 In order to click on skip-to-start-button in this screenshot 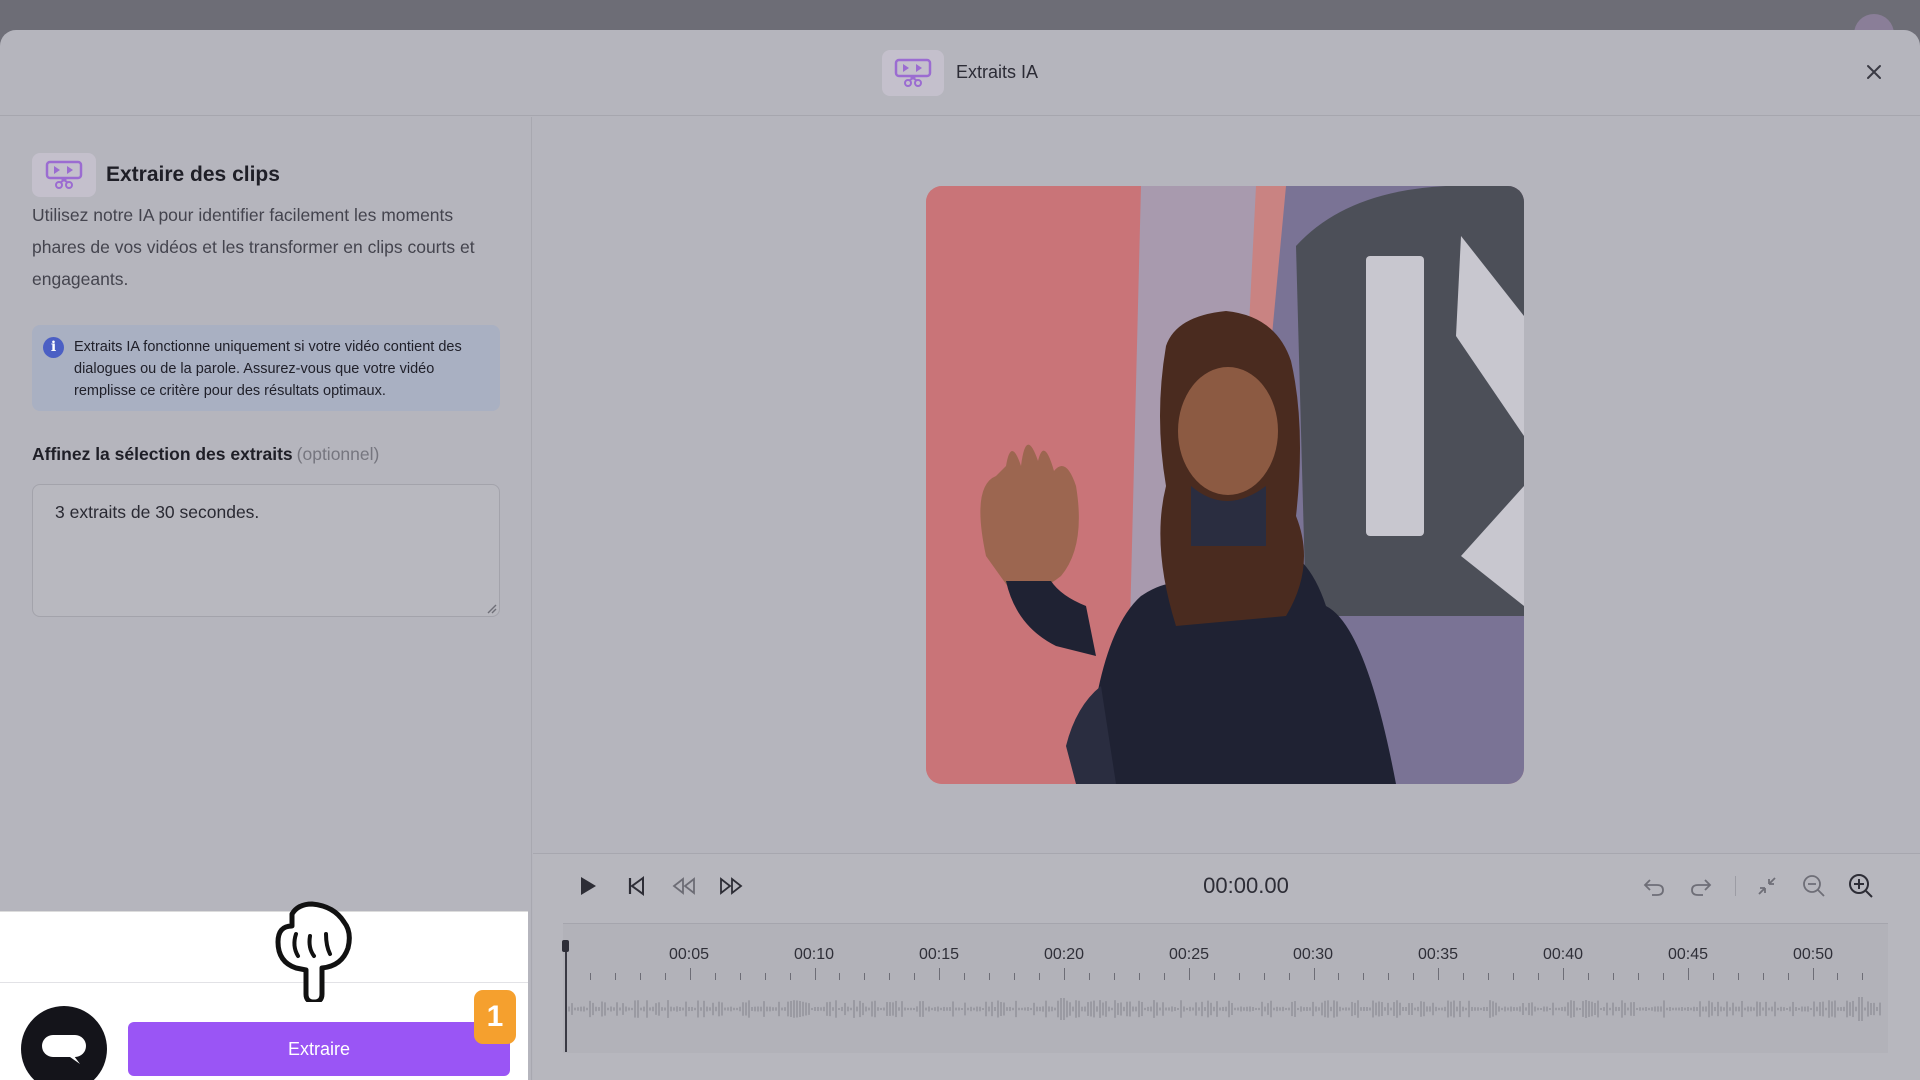, I will do `click(636, 886)`.